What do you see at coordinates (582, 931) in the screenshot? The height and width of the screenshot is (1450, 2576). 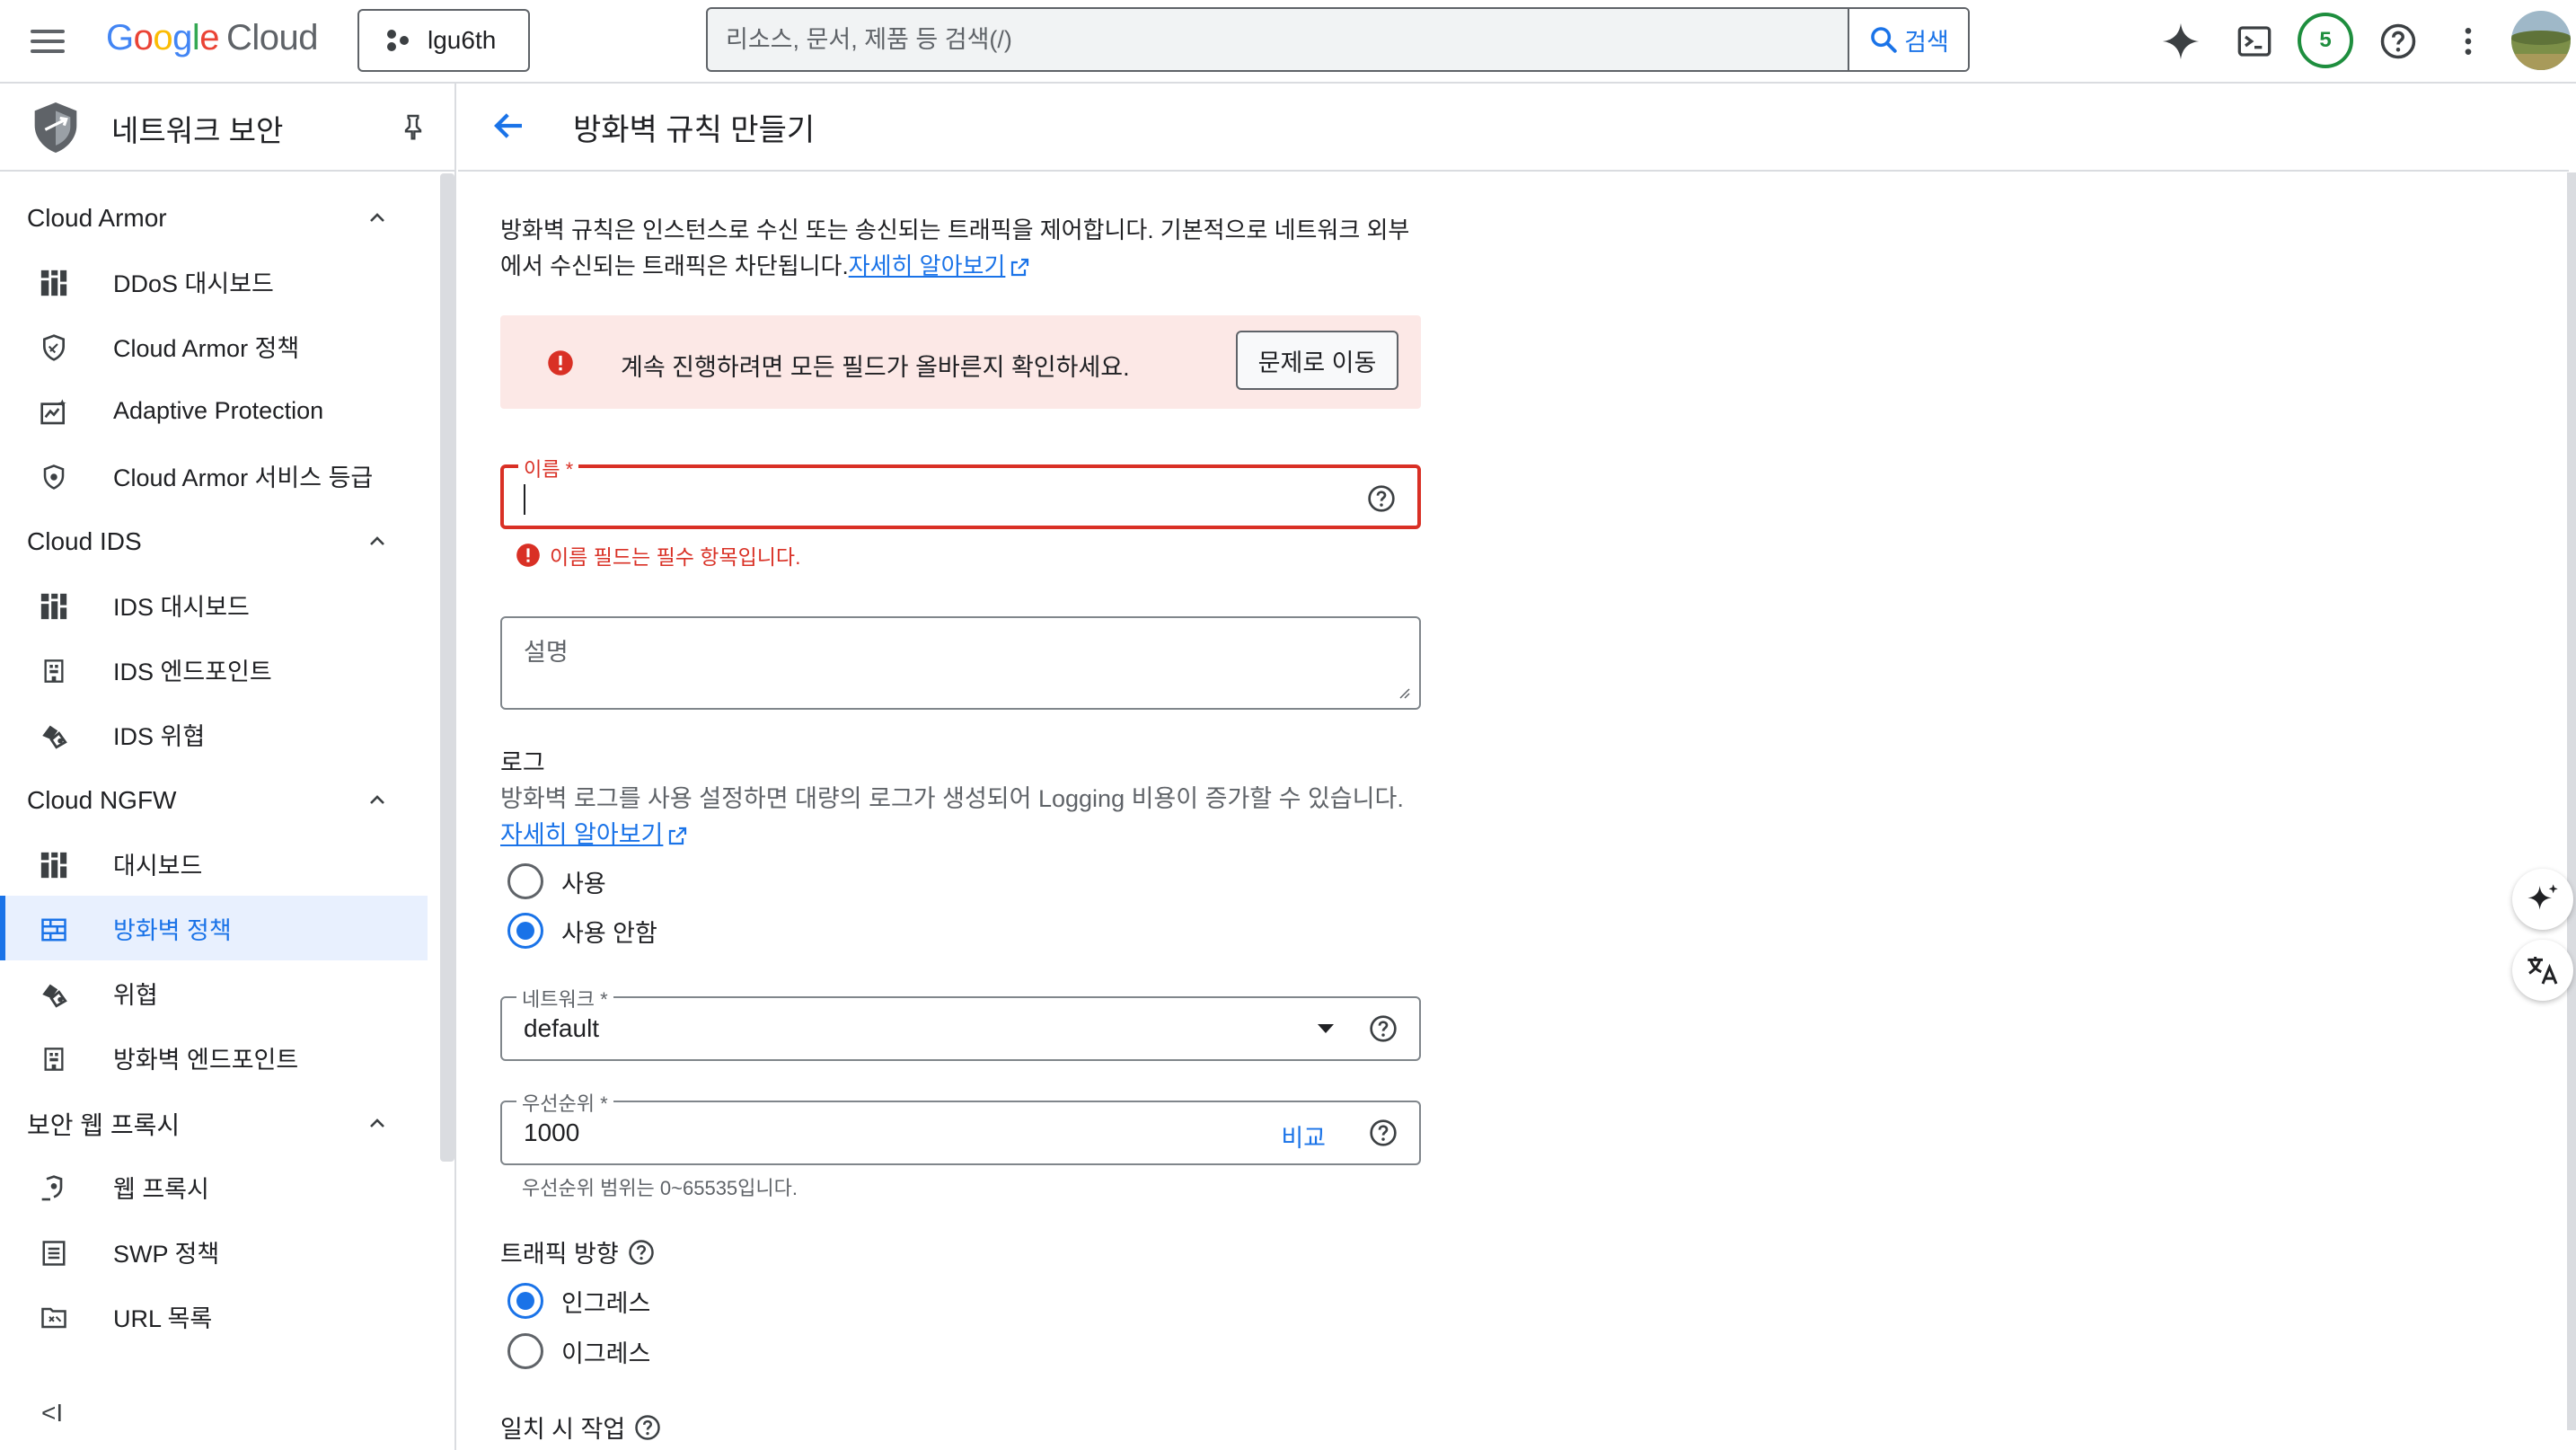 I see `logs-off-radio: 사용 안함` at bounding box center [582, 931].